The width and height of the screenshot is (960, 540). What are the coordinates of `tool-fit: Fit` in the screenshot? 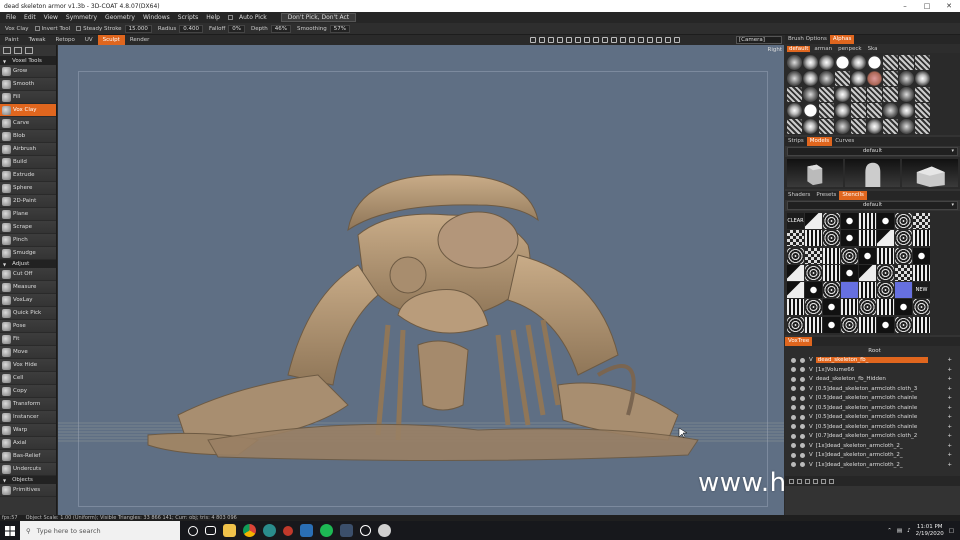 It's located at (28, 339).